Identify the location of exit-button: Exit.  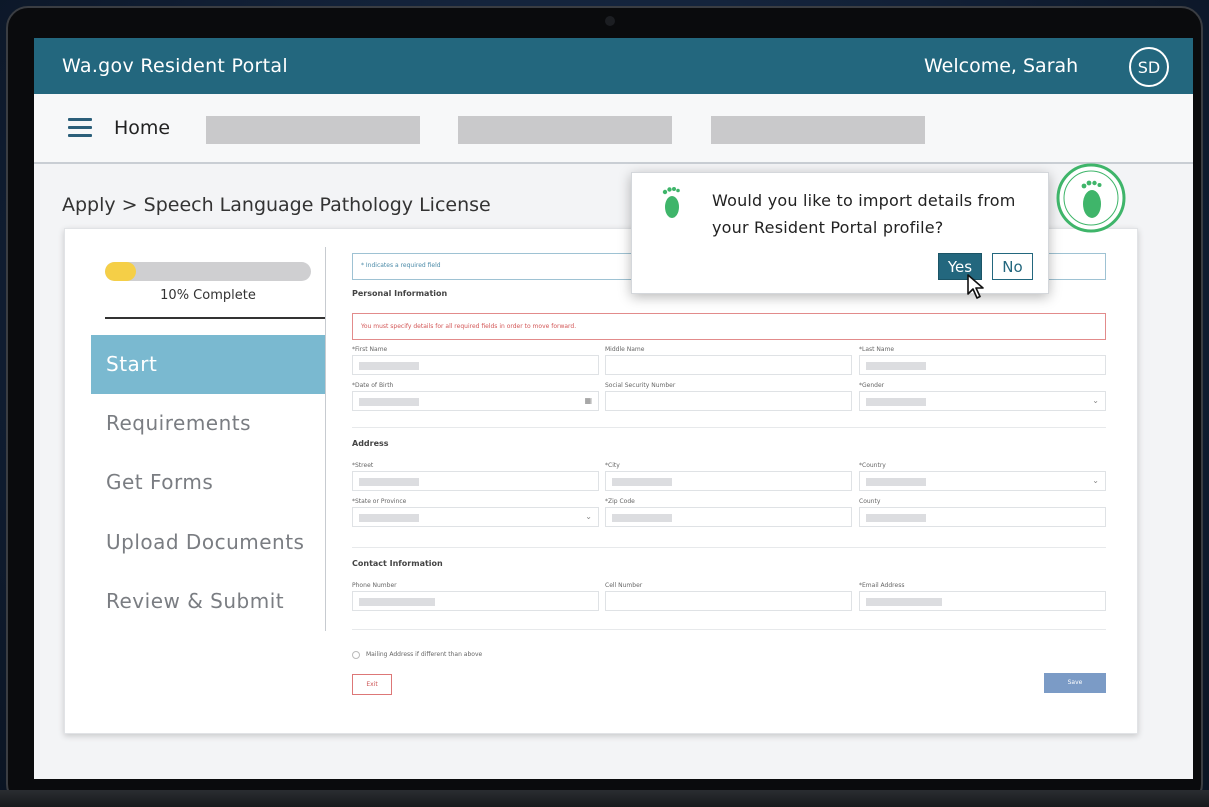
(372, 684).